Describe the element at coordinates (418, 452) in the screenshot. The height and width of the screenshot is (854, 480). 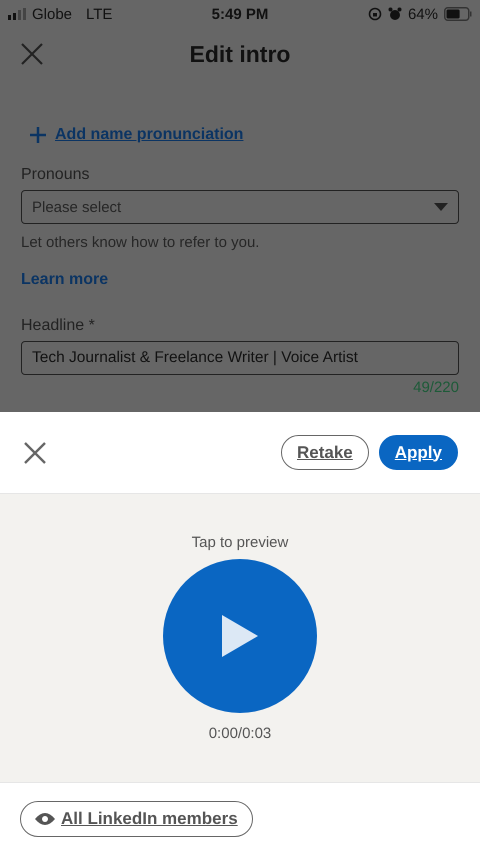
I see `apply-button: Apply` at that location.